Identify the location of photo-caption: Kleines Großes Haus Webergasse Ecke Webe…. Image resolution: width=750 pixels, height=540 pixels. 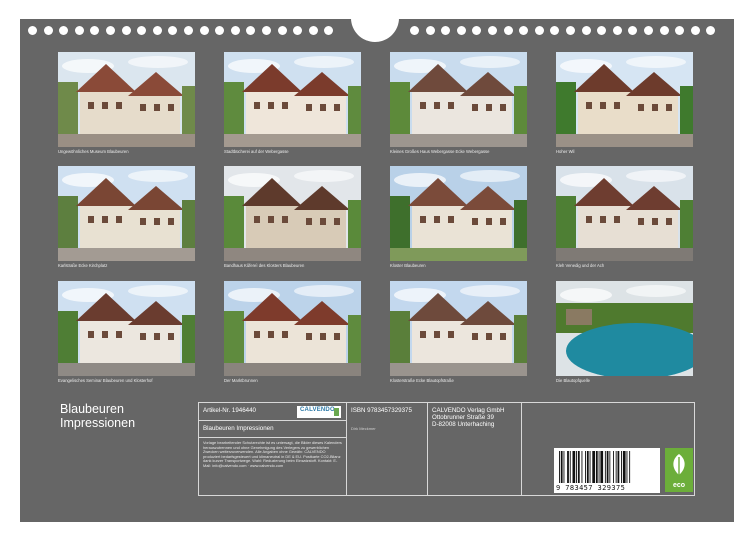
(440, 151).